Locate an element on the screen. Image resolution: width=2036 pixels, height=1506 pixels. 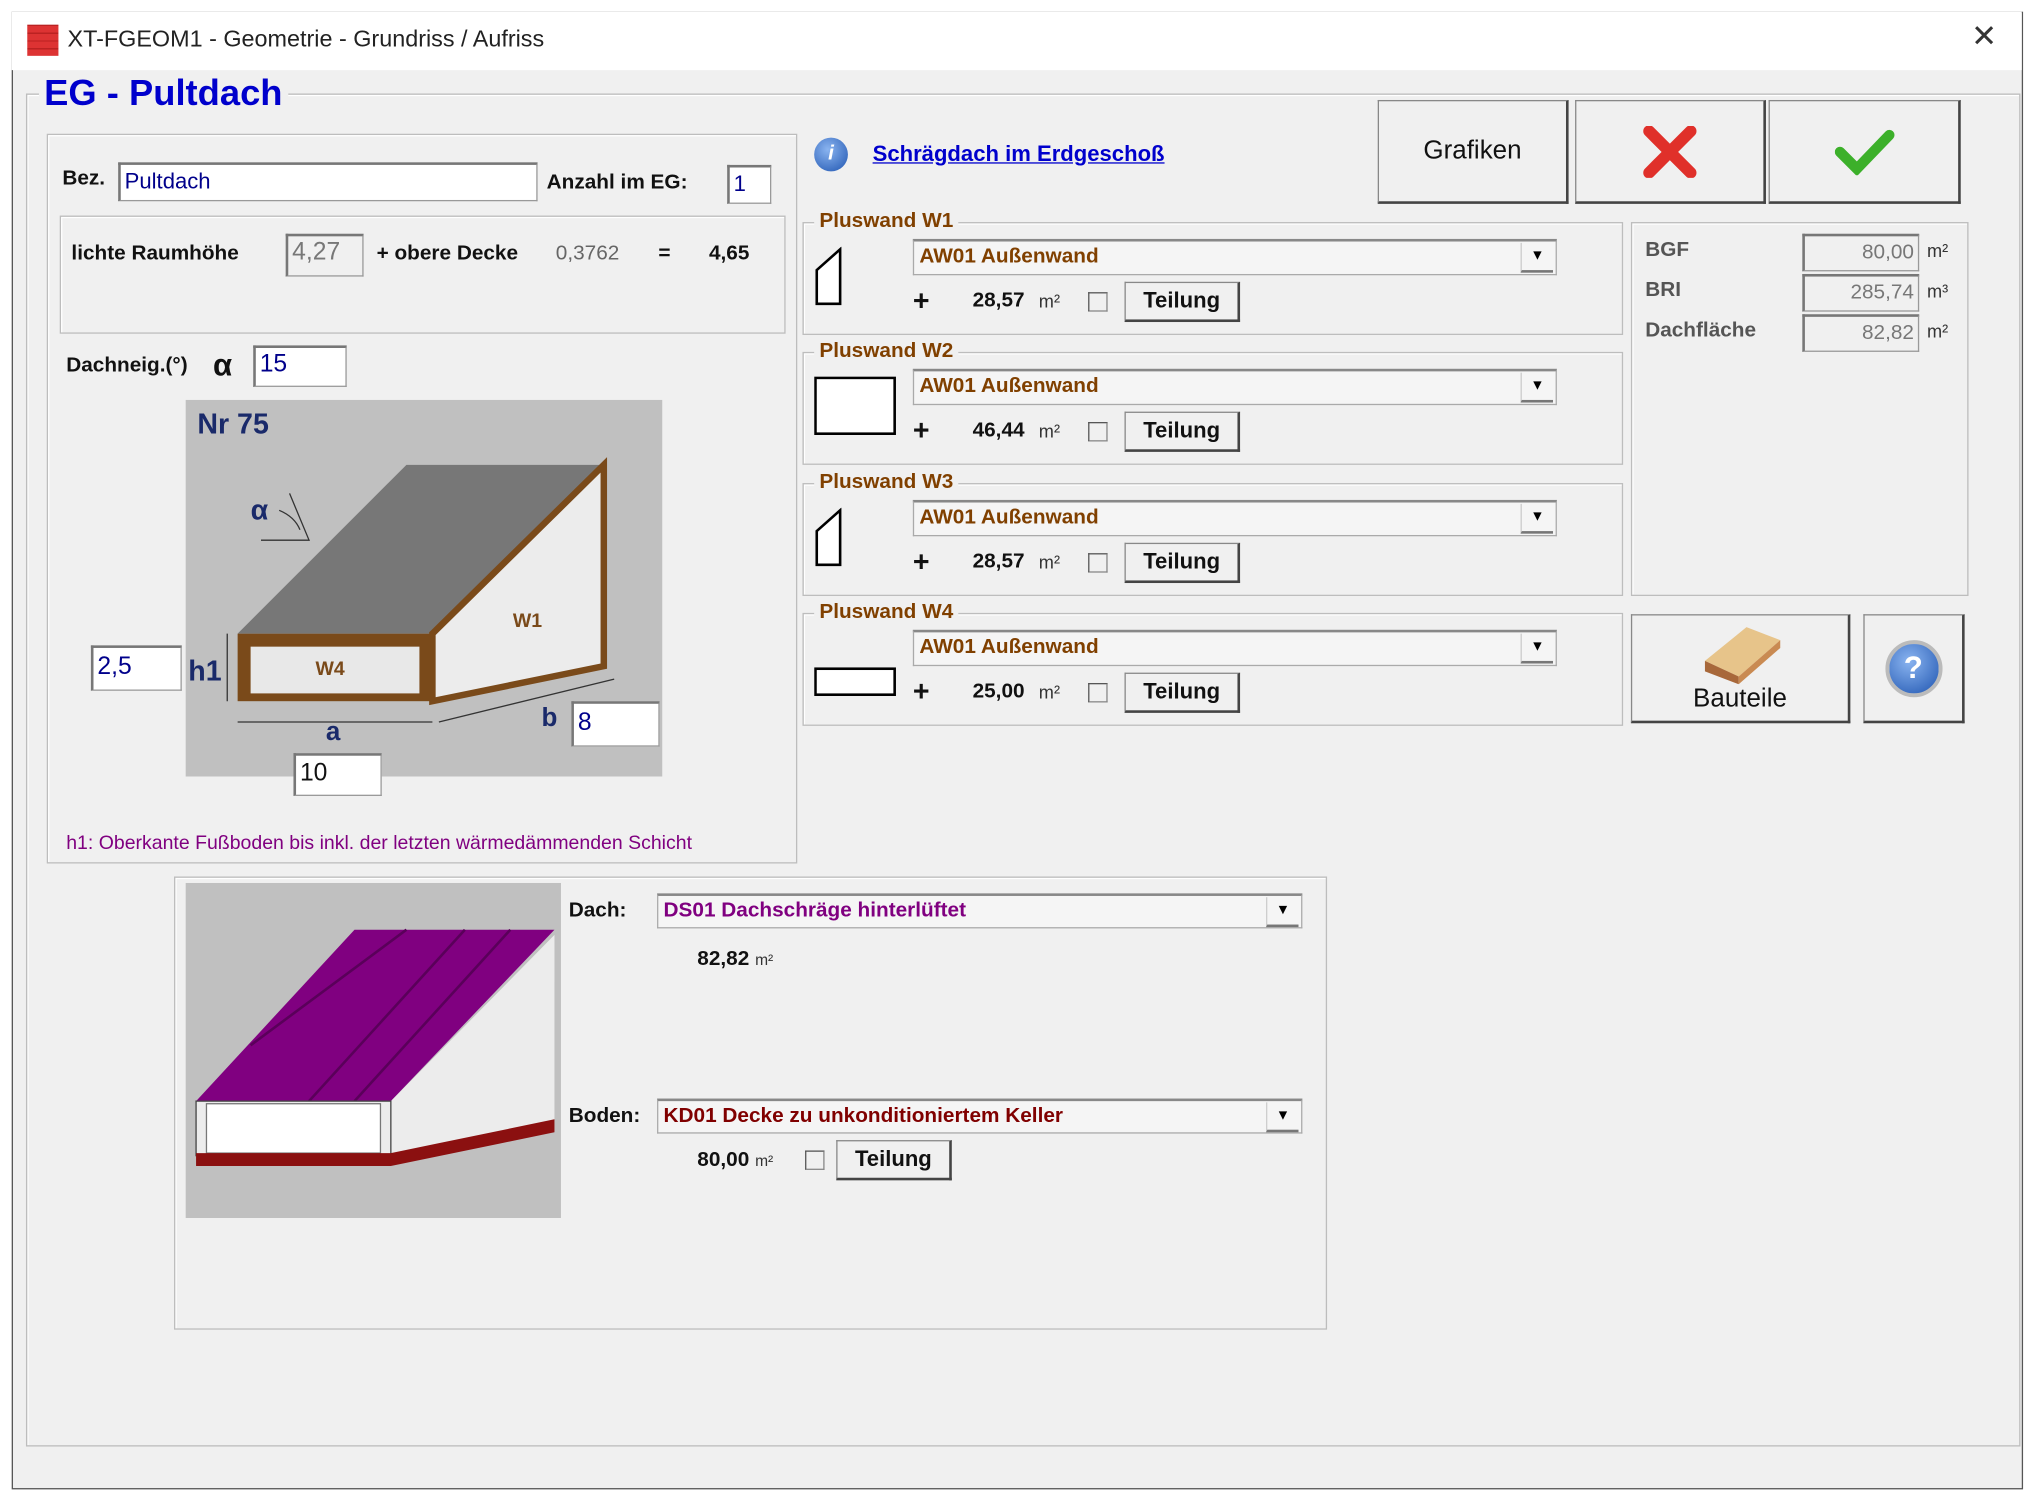
raumhoehe-input: 4,27 is located at coordinates (324, 255).